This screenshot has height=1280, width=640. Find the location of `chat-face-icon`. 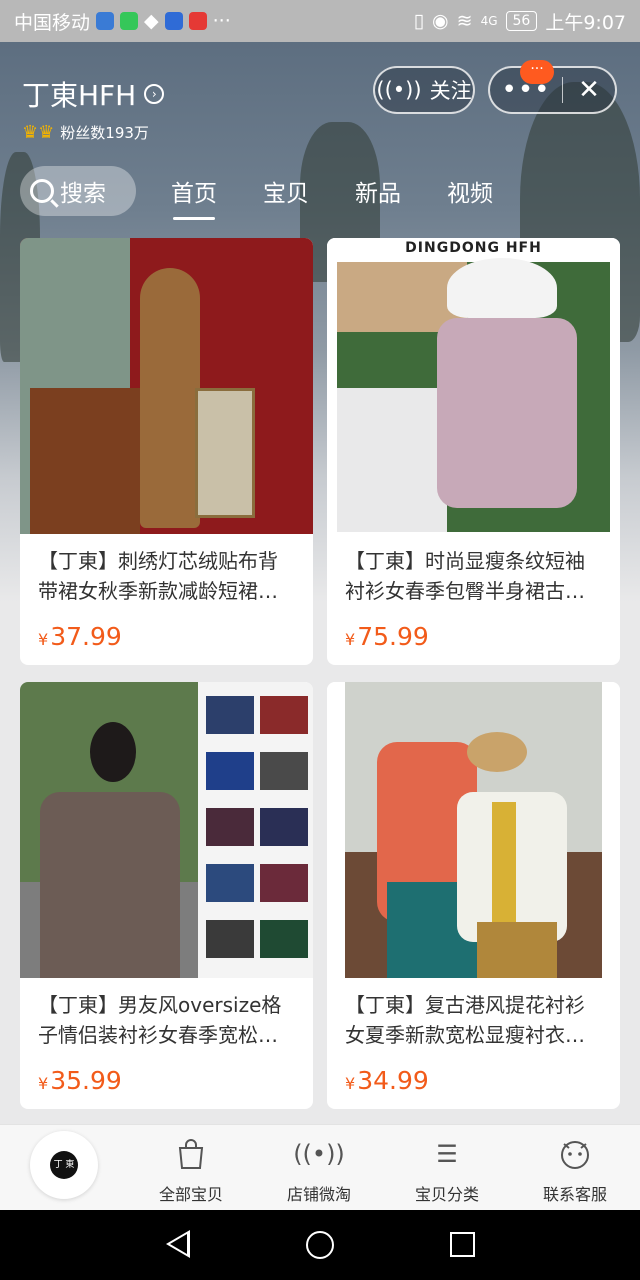

chat-face-icon is located at coordinates (575, 1154).